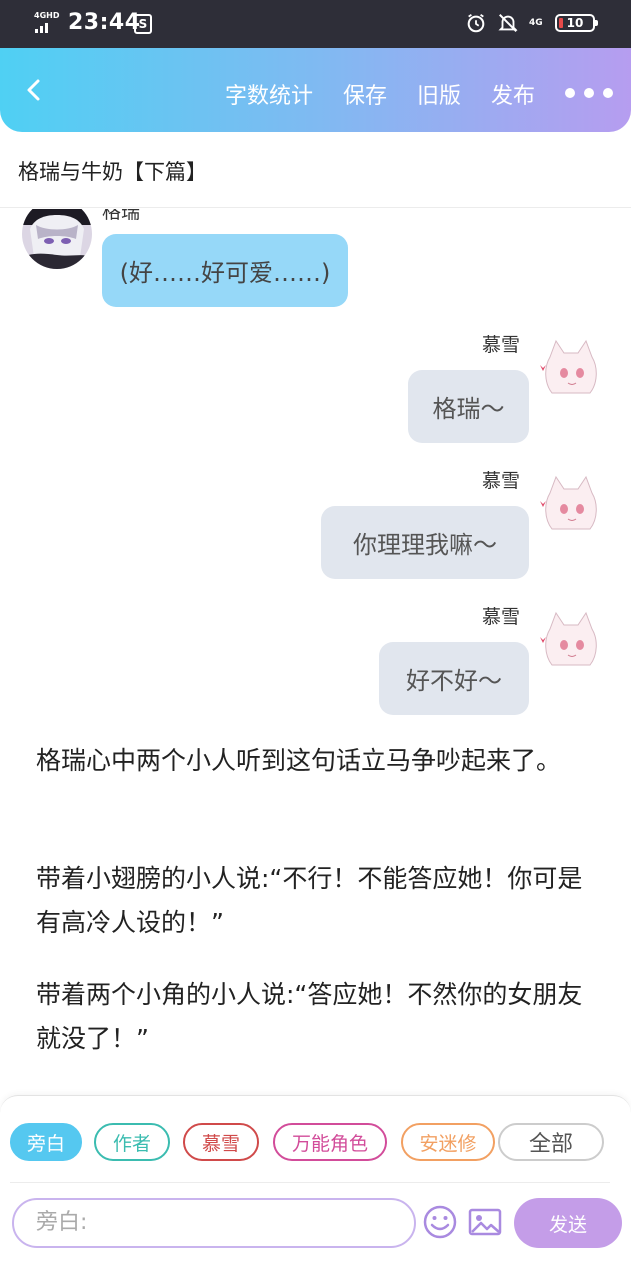 Image resolution: width=631 pixels, height=1280 pixels. I want to click on role-chip-author: 作者, so click(132, 1142).